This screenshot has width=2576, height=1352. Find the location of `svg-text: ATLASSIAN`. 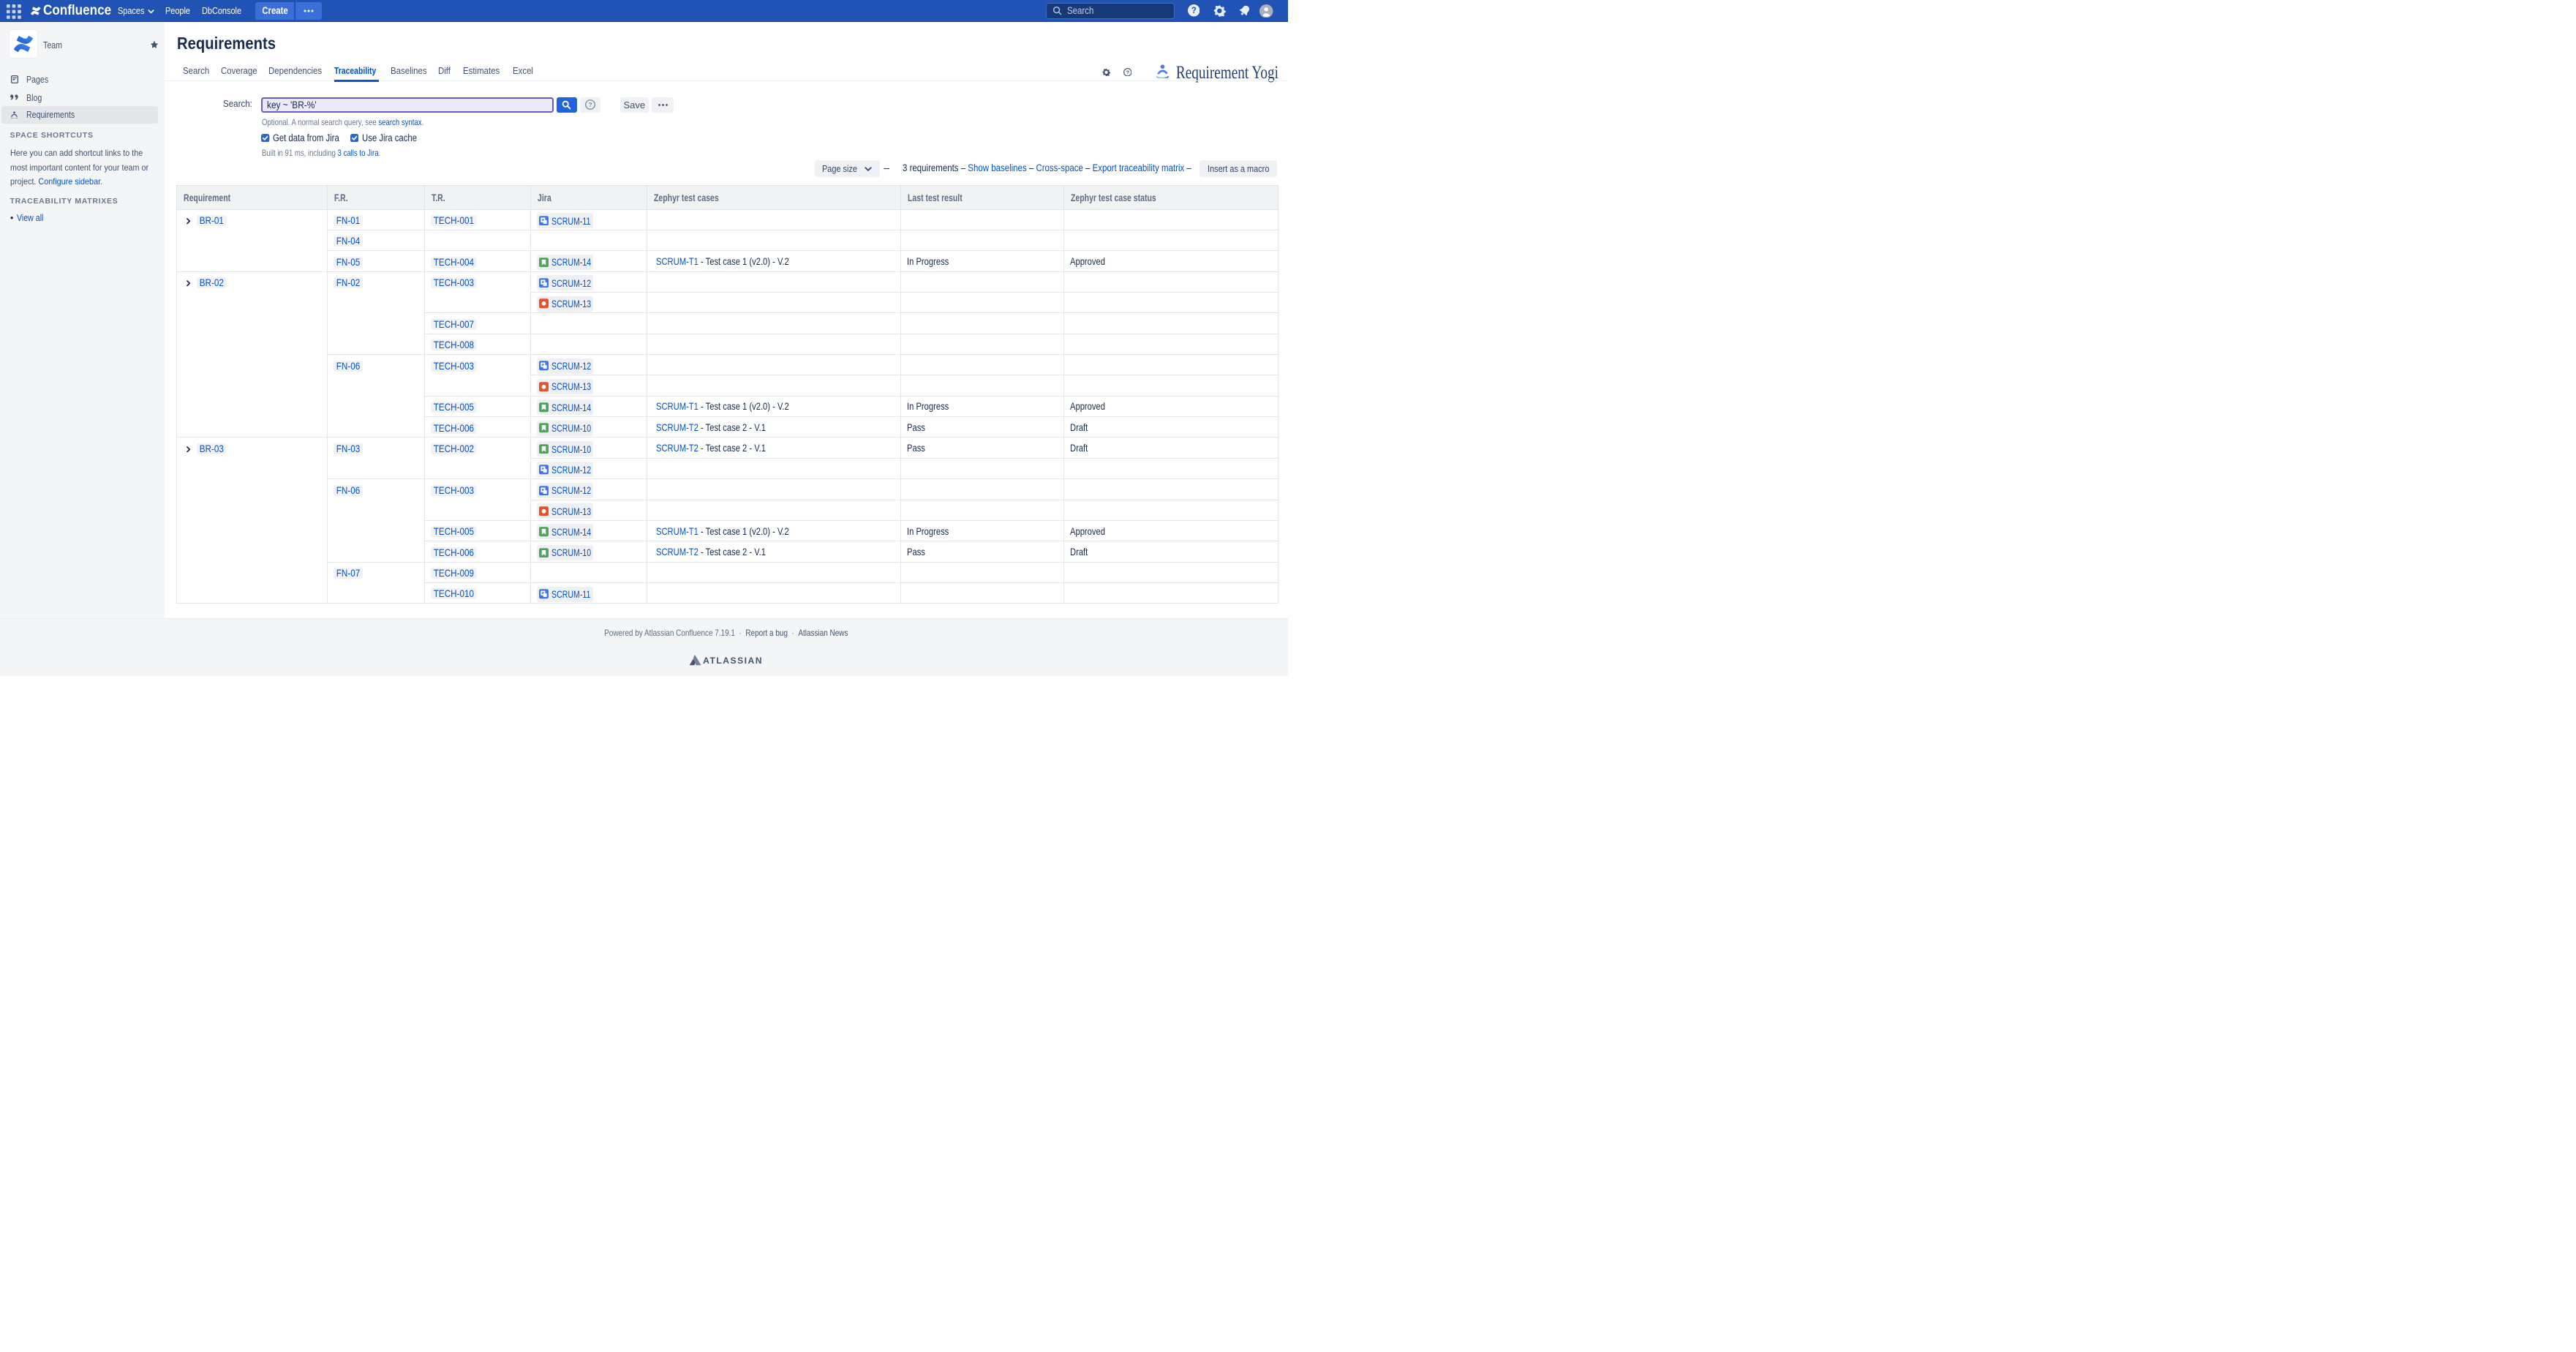

svg-text: ATLASSIAN is located at coordinates (733, 660).